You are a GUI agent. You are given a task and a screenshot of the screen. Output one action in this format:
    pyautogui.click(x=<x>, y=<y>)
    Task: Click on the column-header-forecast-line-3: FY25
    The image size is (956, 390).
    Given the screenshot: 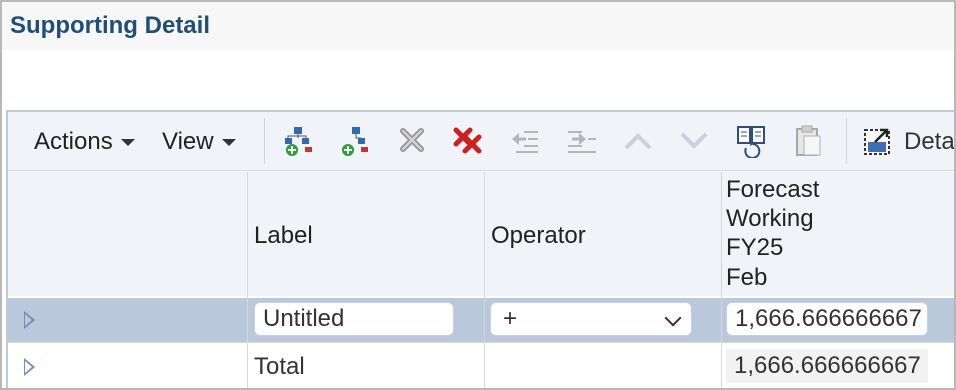 What is the action you would take?
    pyautogui.click(x=755, y=247)
    